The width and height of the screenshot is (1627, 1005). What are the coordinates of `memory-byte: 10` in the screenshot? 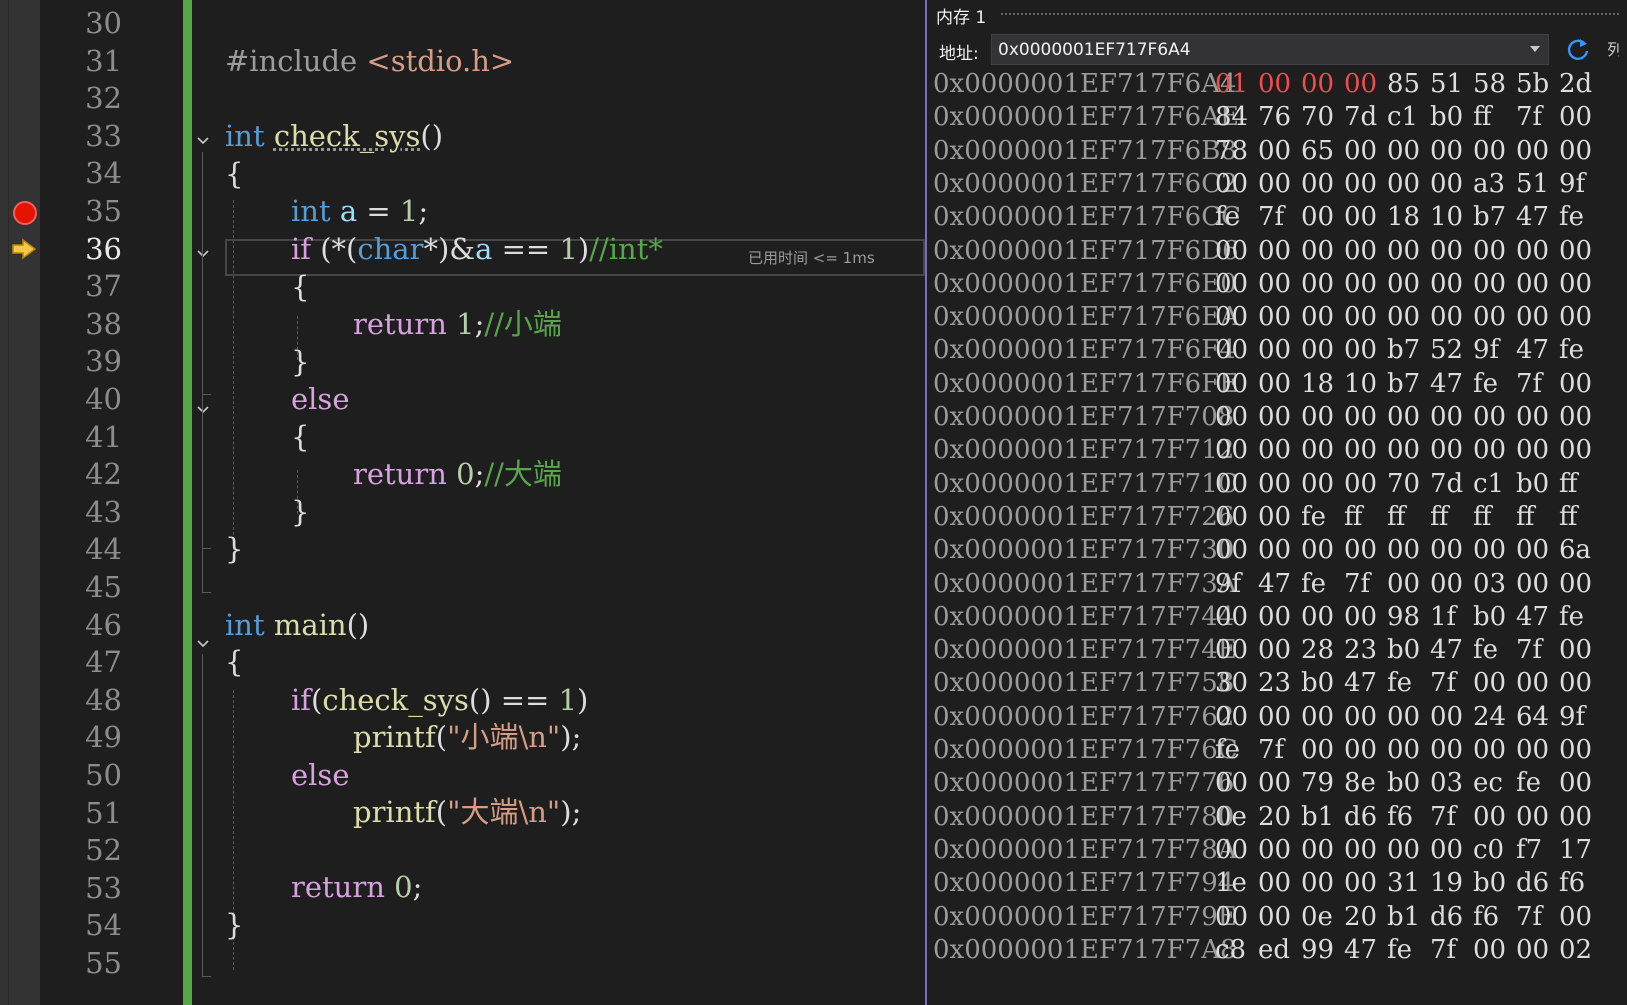 It's located at (1450, 217).